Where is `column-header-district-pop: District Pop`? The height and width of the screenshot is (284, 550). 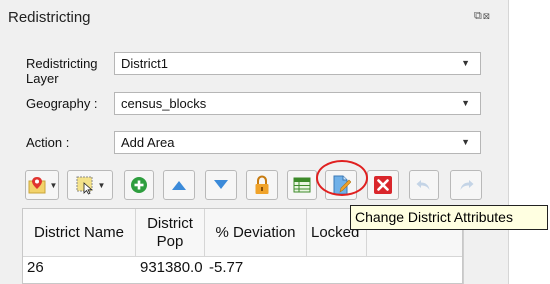
column-header-district-pop: District Pop is located at coordinates (170, 233).